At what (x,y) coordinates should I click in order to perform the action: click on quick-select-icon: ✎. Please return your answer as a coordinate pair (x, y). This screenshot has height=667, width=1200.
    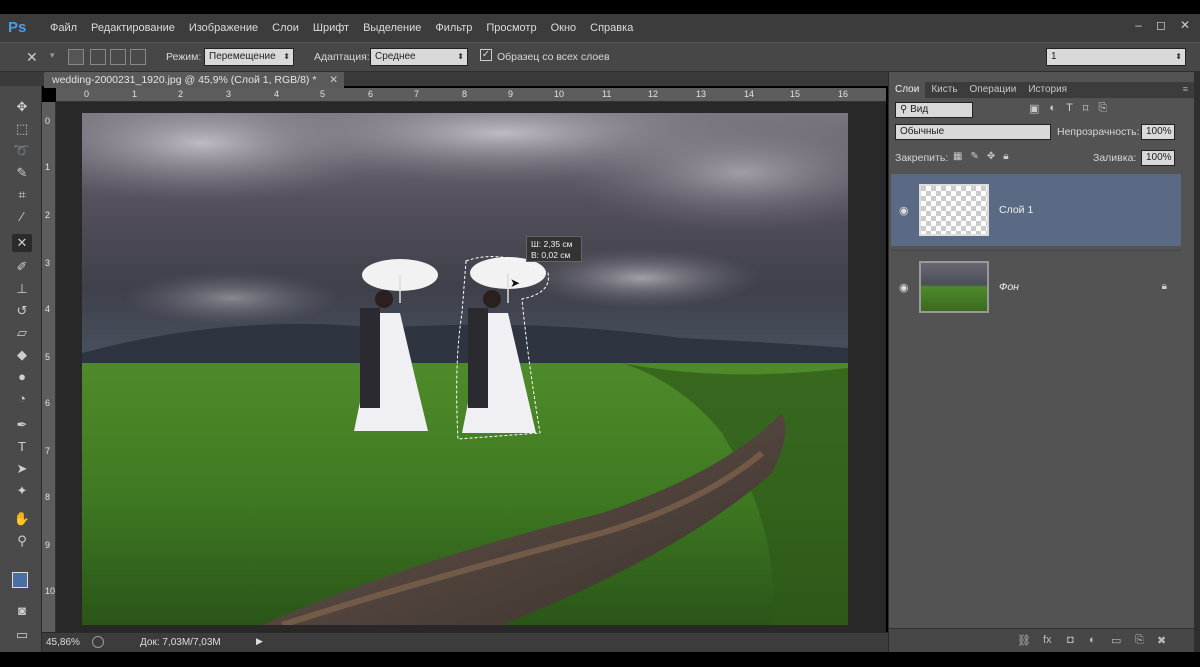
    Looking at the image, I should click on (22, 173).